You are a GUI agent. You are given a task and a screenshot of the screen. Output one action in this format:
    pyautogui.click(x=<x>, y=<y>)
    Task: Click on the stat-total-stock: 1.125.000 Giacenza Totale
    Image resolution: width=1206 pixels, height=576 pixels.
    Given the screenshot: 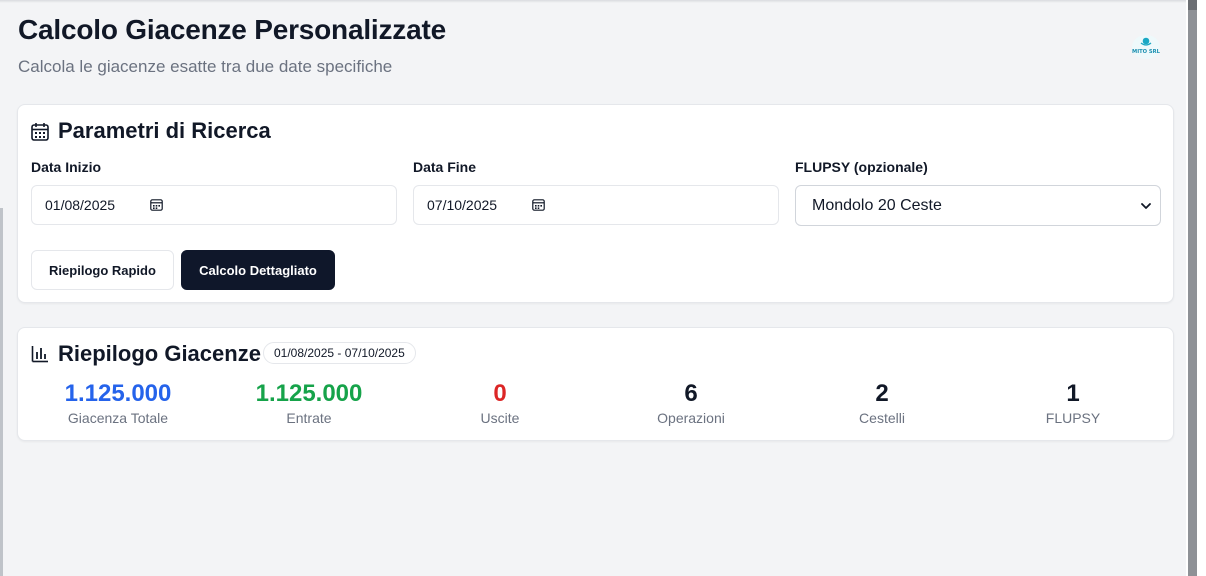 What is the action you would take?
    pyautogui.click(x=118, y=403)
    